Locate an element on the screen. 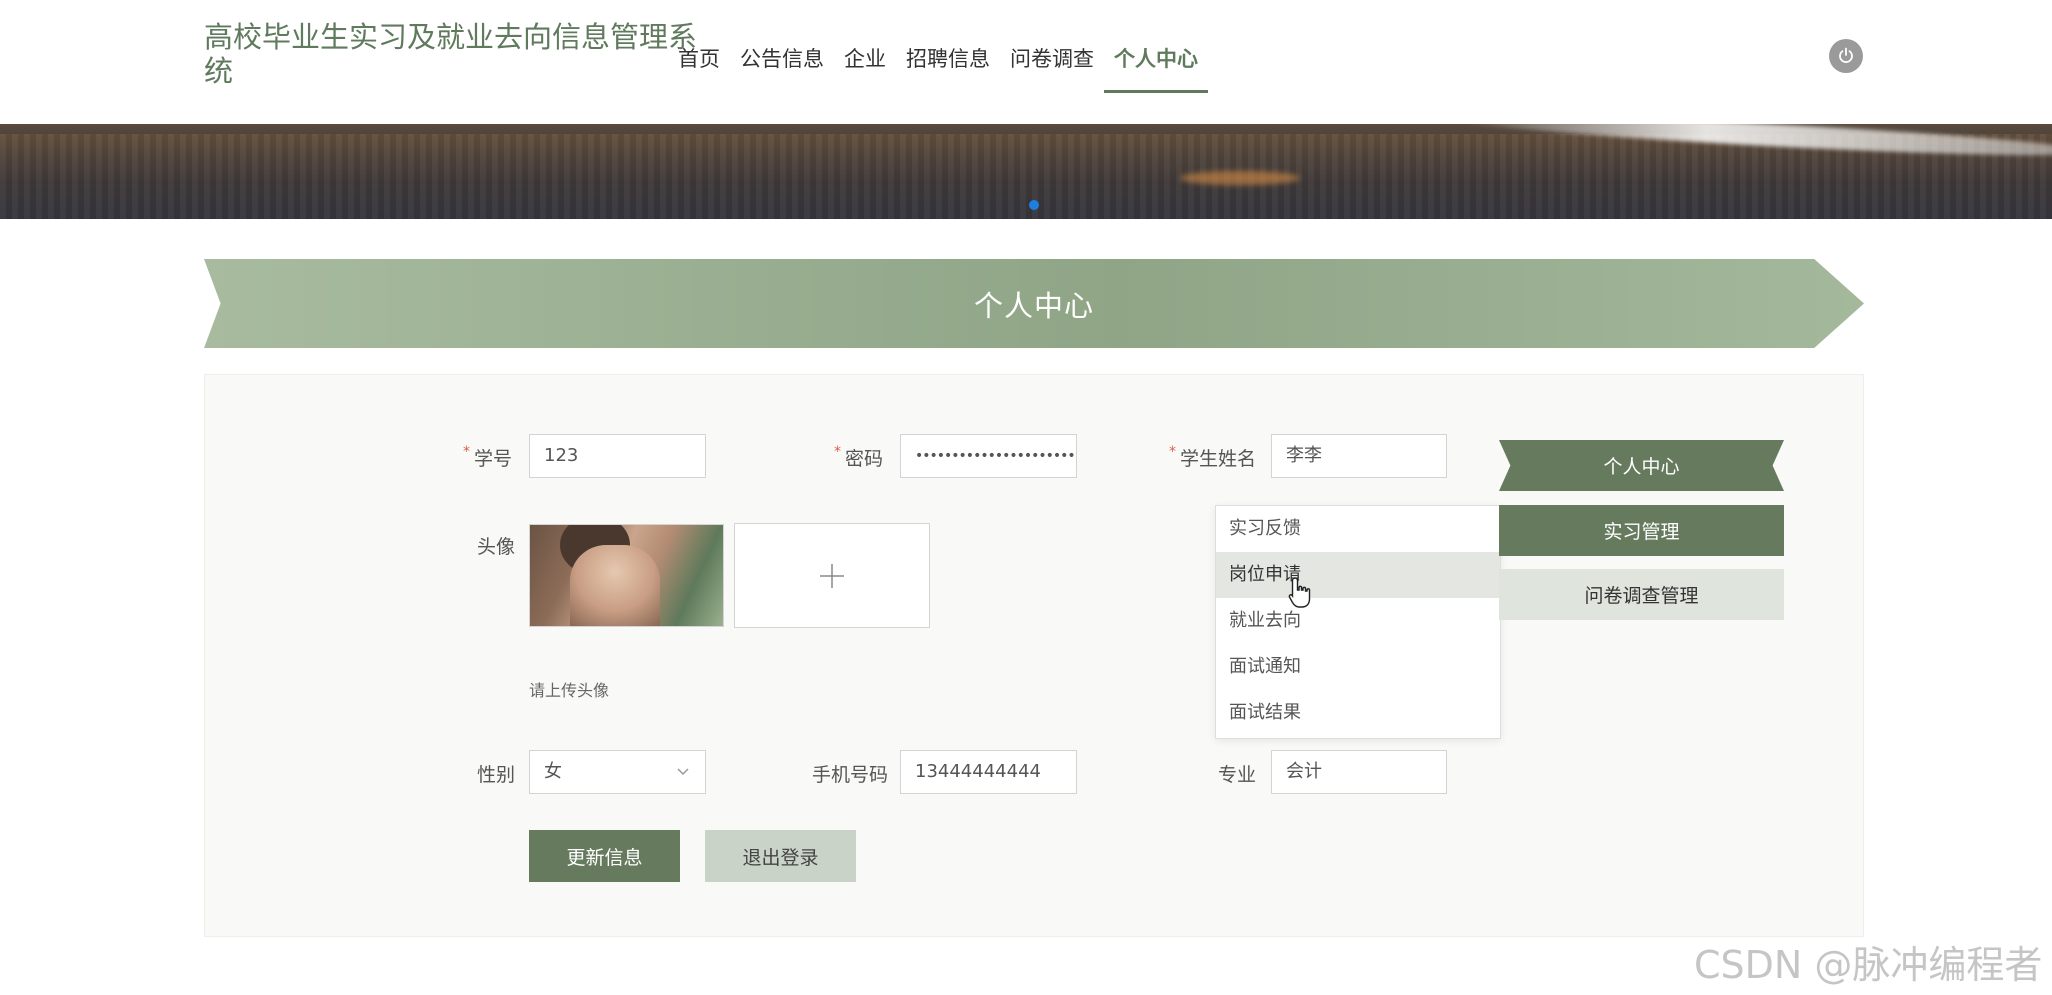  nav-item-announcements: 公告信息 is located at coordinates (782, 64).